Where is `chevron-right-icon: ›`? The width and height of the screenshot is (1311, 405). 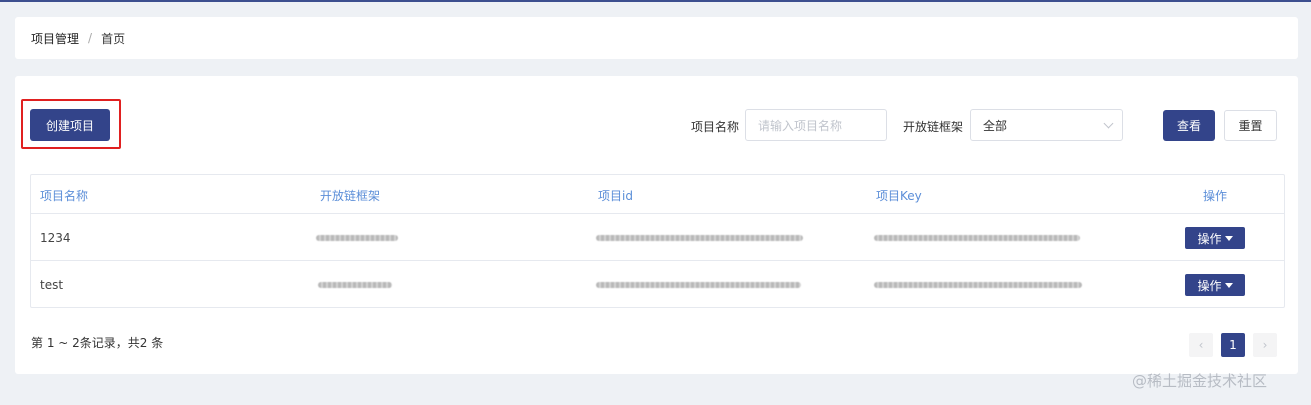 chevron-right-icon: › is located at coordinates (1265, 345).